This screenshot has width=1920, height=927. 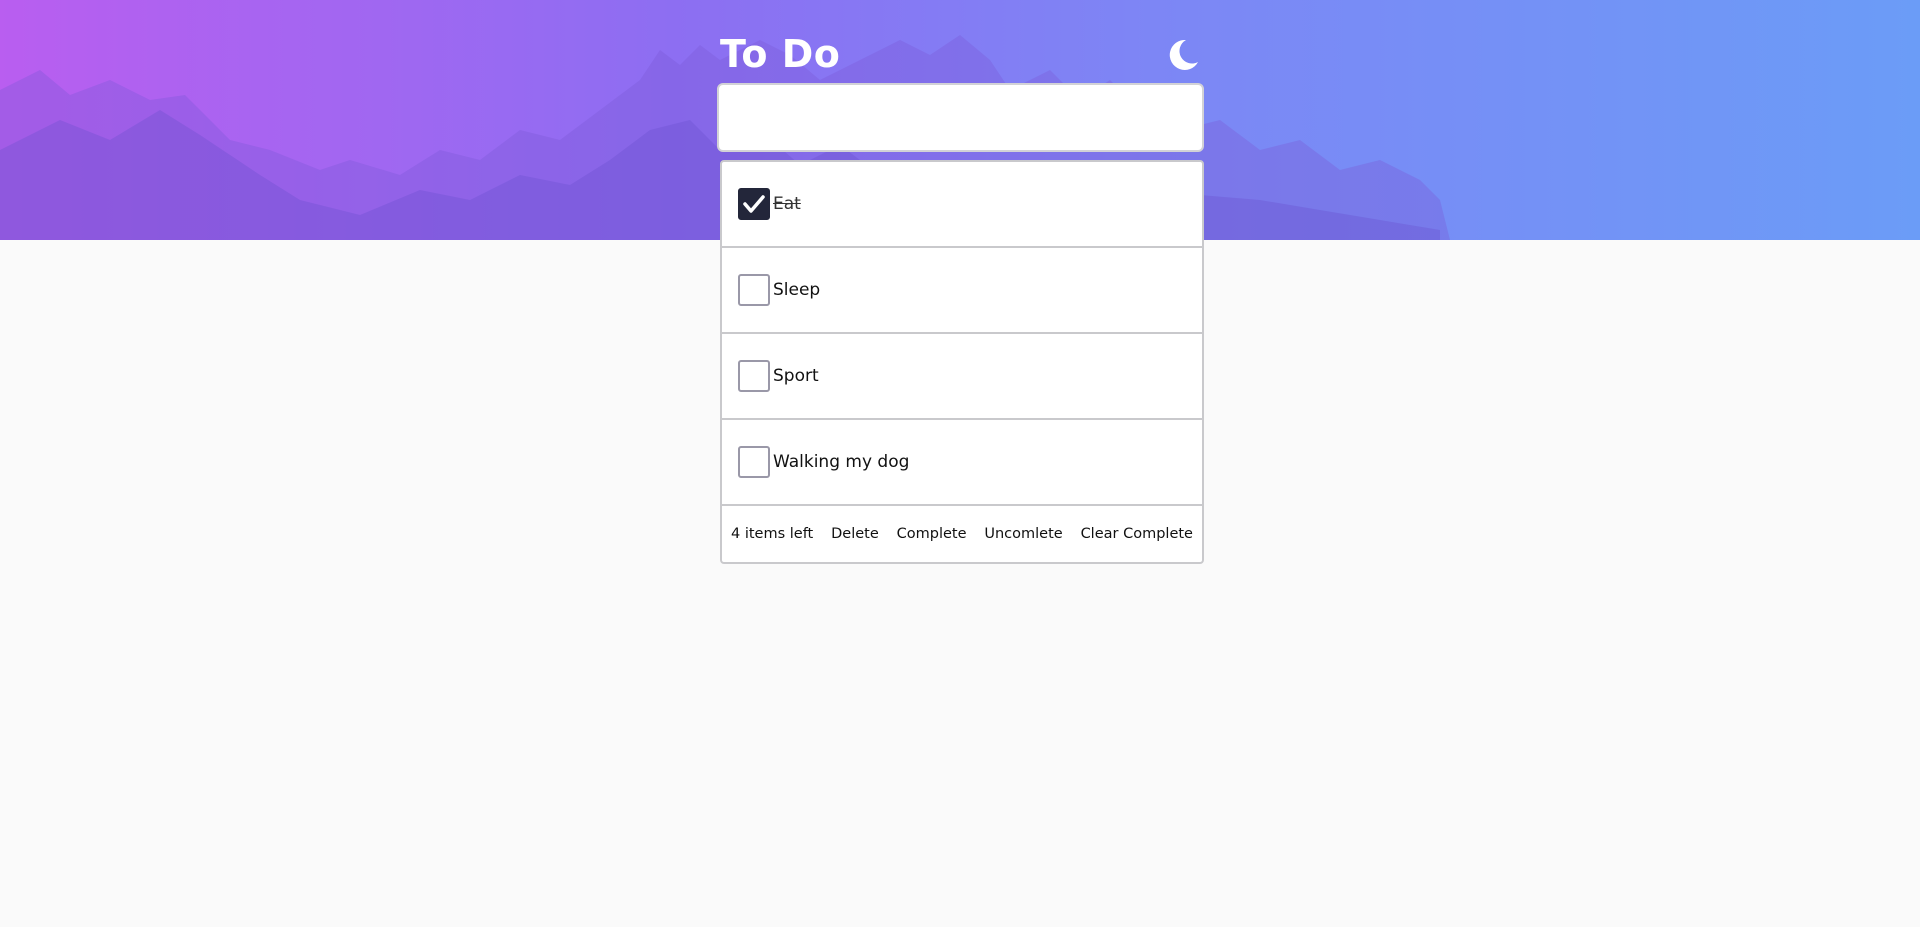 What do you see at coordinates (855, 534) in the screenshot?
I see `delete-button: Delete` at bounding box center [855, 534].